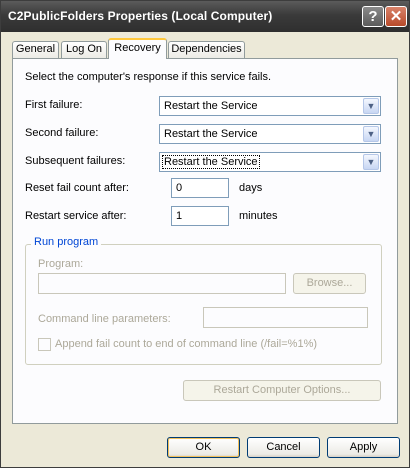 This screenshot has height=468, width=410. I want to click on help-button: ?, so click(373, 16).